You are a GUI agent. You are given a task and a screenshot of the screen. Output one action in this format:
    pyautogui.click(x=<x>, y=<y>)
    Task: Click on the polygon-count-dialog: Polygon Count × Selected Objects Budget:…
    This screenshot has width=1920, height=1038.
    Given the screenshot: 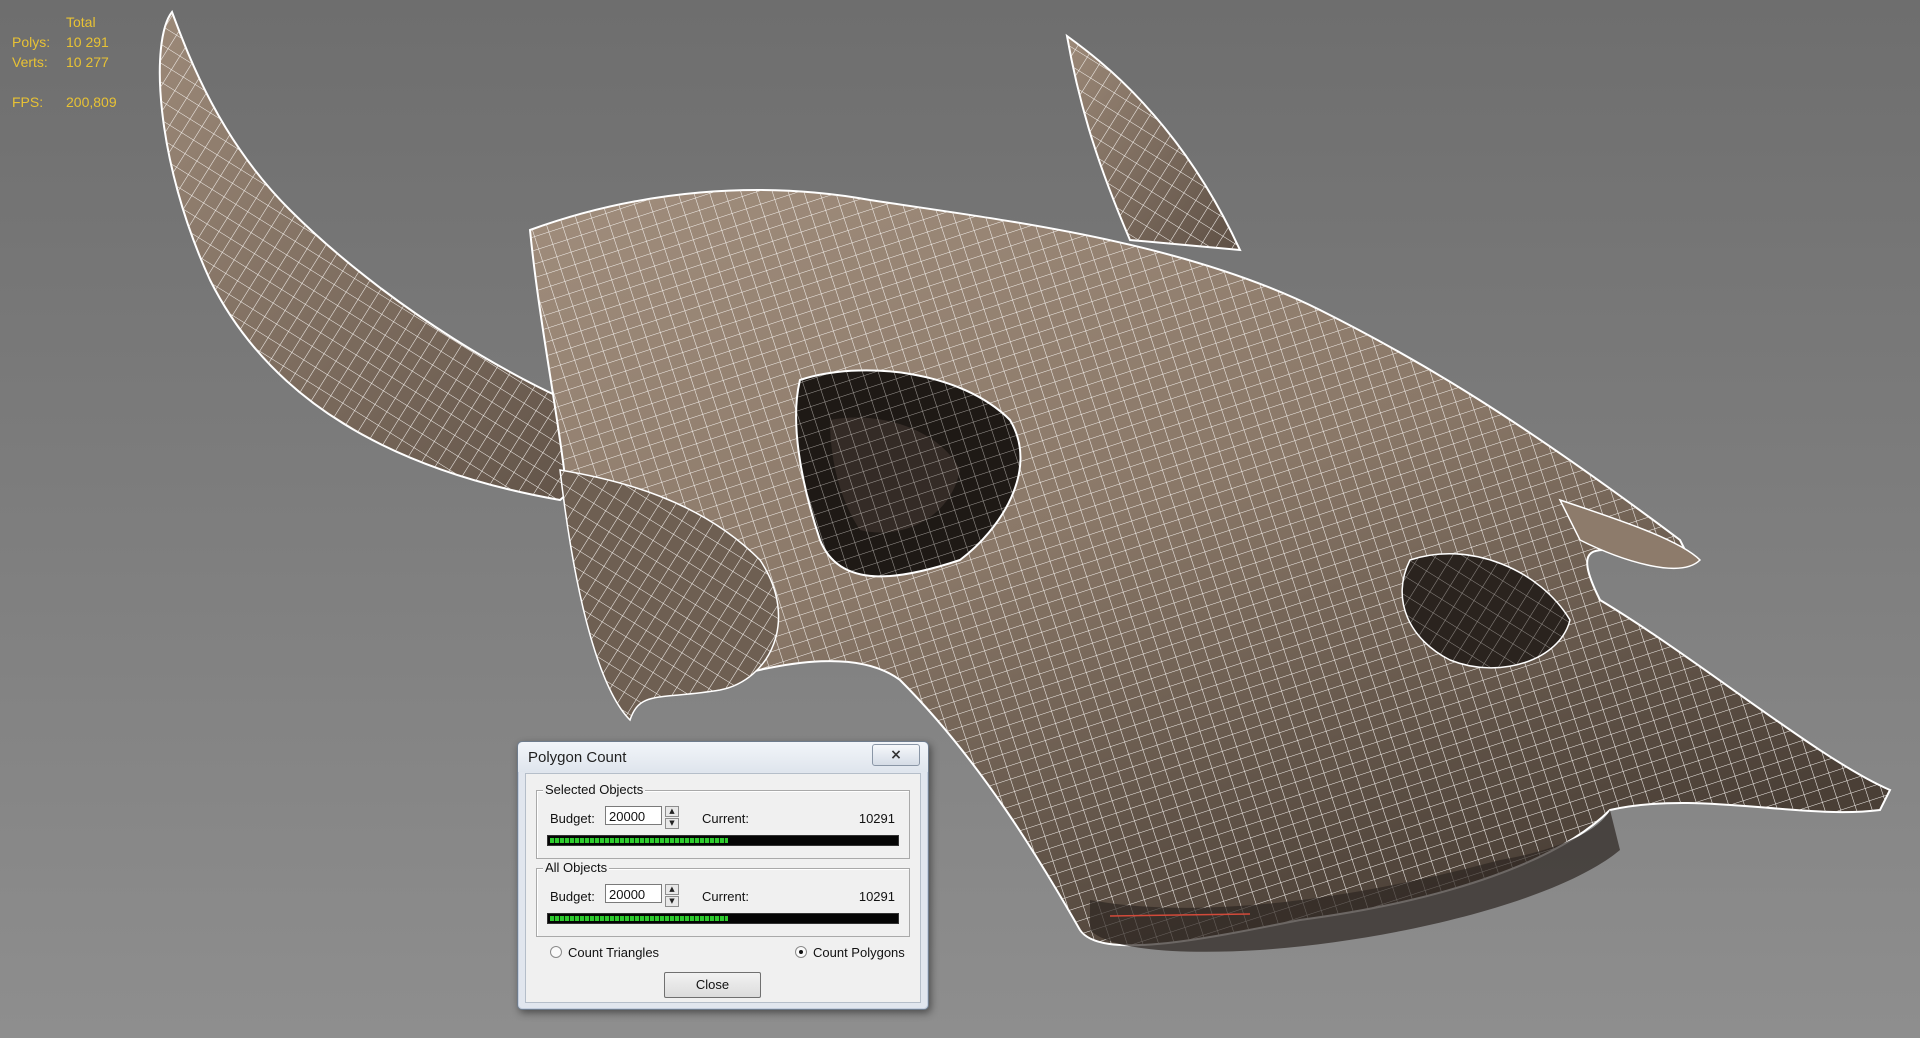 What is the action you would take?
    pyautogui.click(x=723, y=875)
    